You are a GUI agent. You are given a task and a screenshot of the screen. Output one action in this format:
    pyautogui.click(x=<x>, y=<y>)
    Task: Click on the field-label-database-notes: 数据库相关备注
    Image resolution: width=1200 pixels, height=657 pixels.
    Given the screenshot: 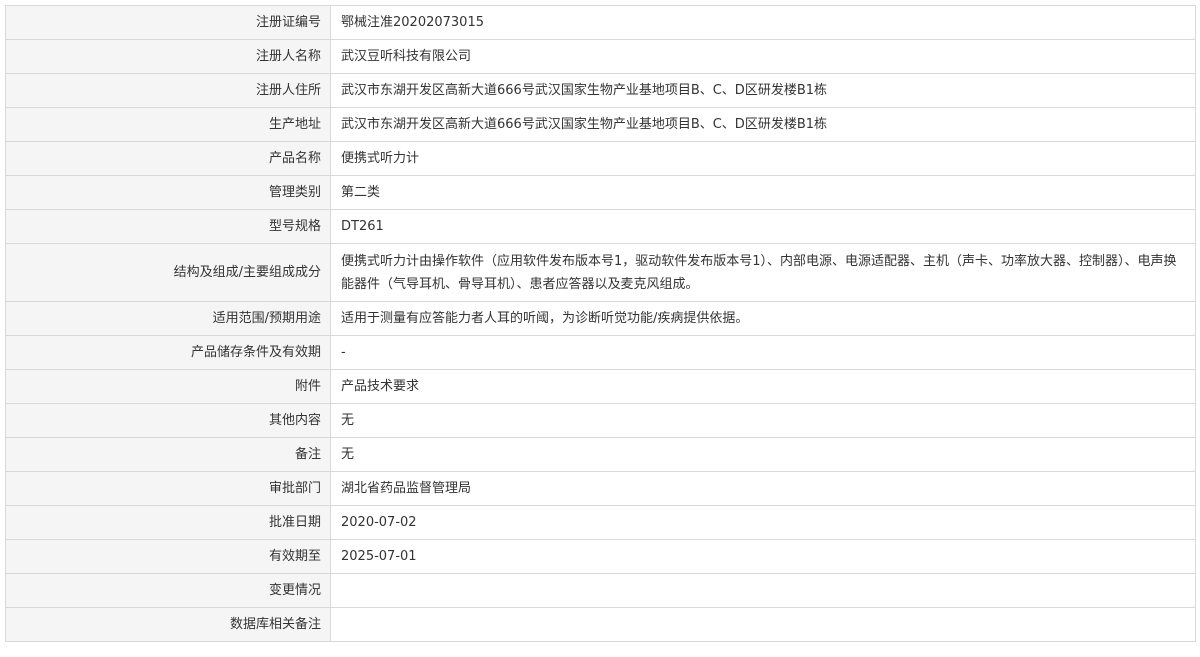 What is the action you would take?
    pyautogui.click(x=168, y=624)
    